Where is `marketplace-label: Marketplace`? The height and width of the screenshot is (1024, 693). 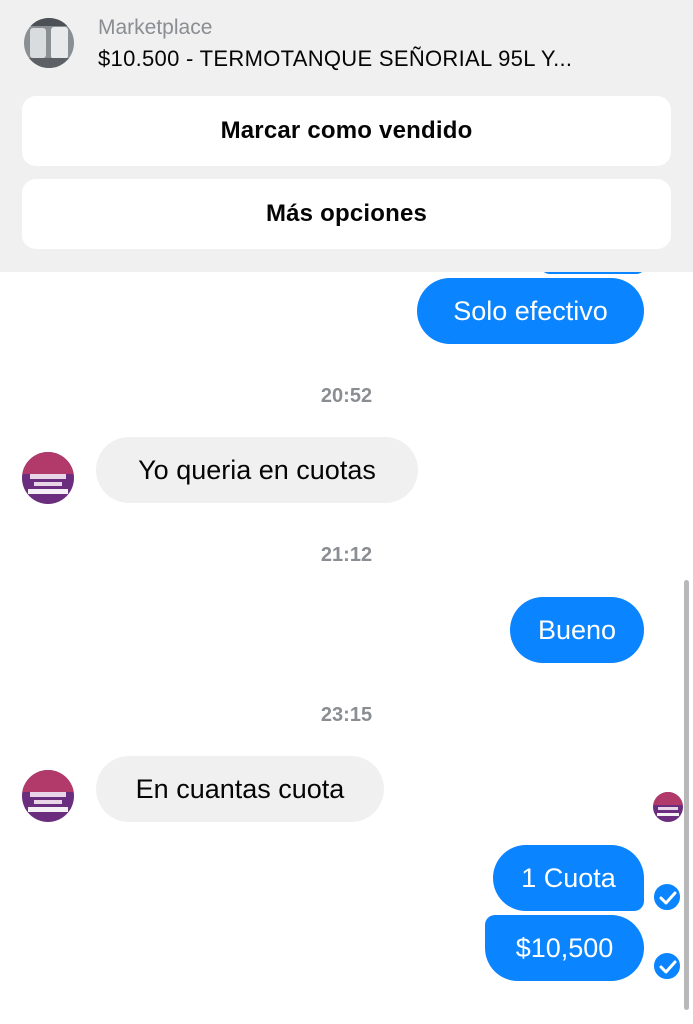
marketplace-label: Marketplace is located at coordinates (155, 27).